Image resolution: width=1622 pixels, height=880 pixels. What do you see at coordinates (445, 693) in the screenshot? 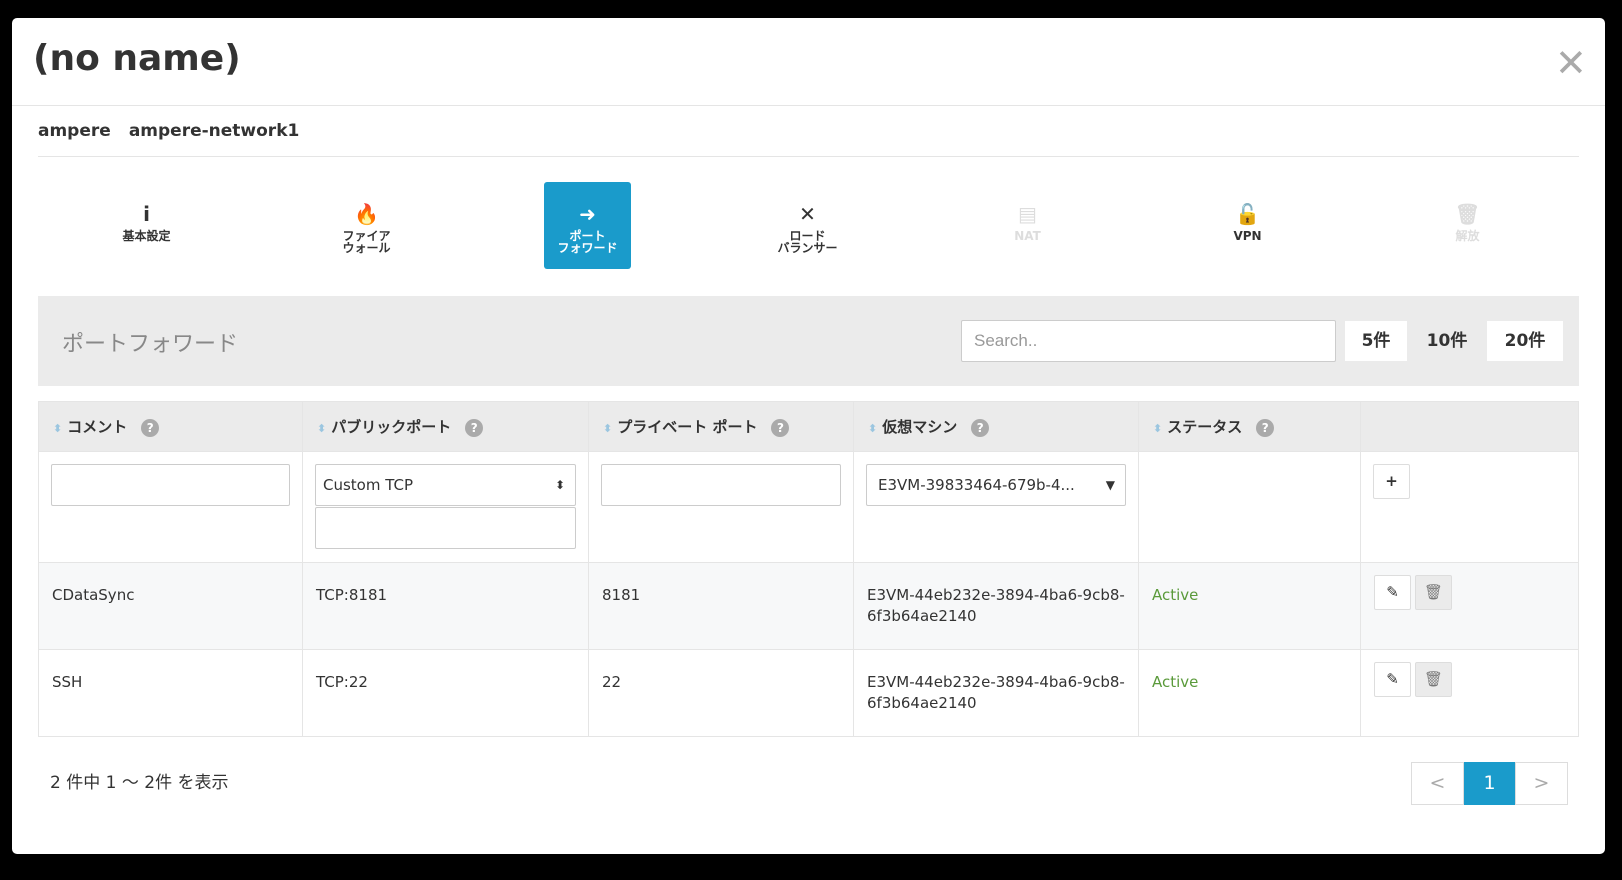
I see `cell-public-port: TCP:22` at bounding box center [445, 693].